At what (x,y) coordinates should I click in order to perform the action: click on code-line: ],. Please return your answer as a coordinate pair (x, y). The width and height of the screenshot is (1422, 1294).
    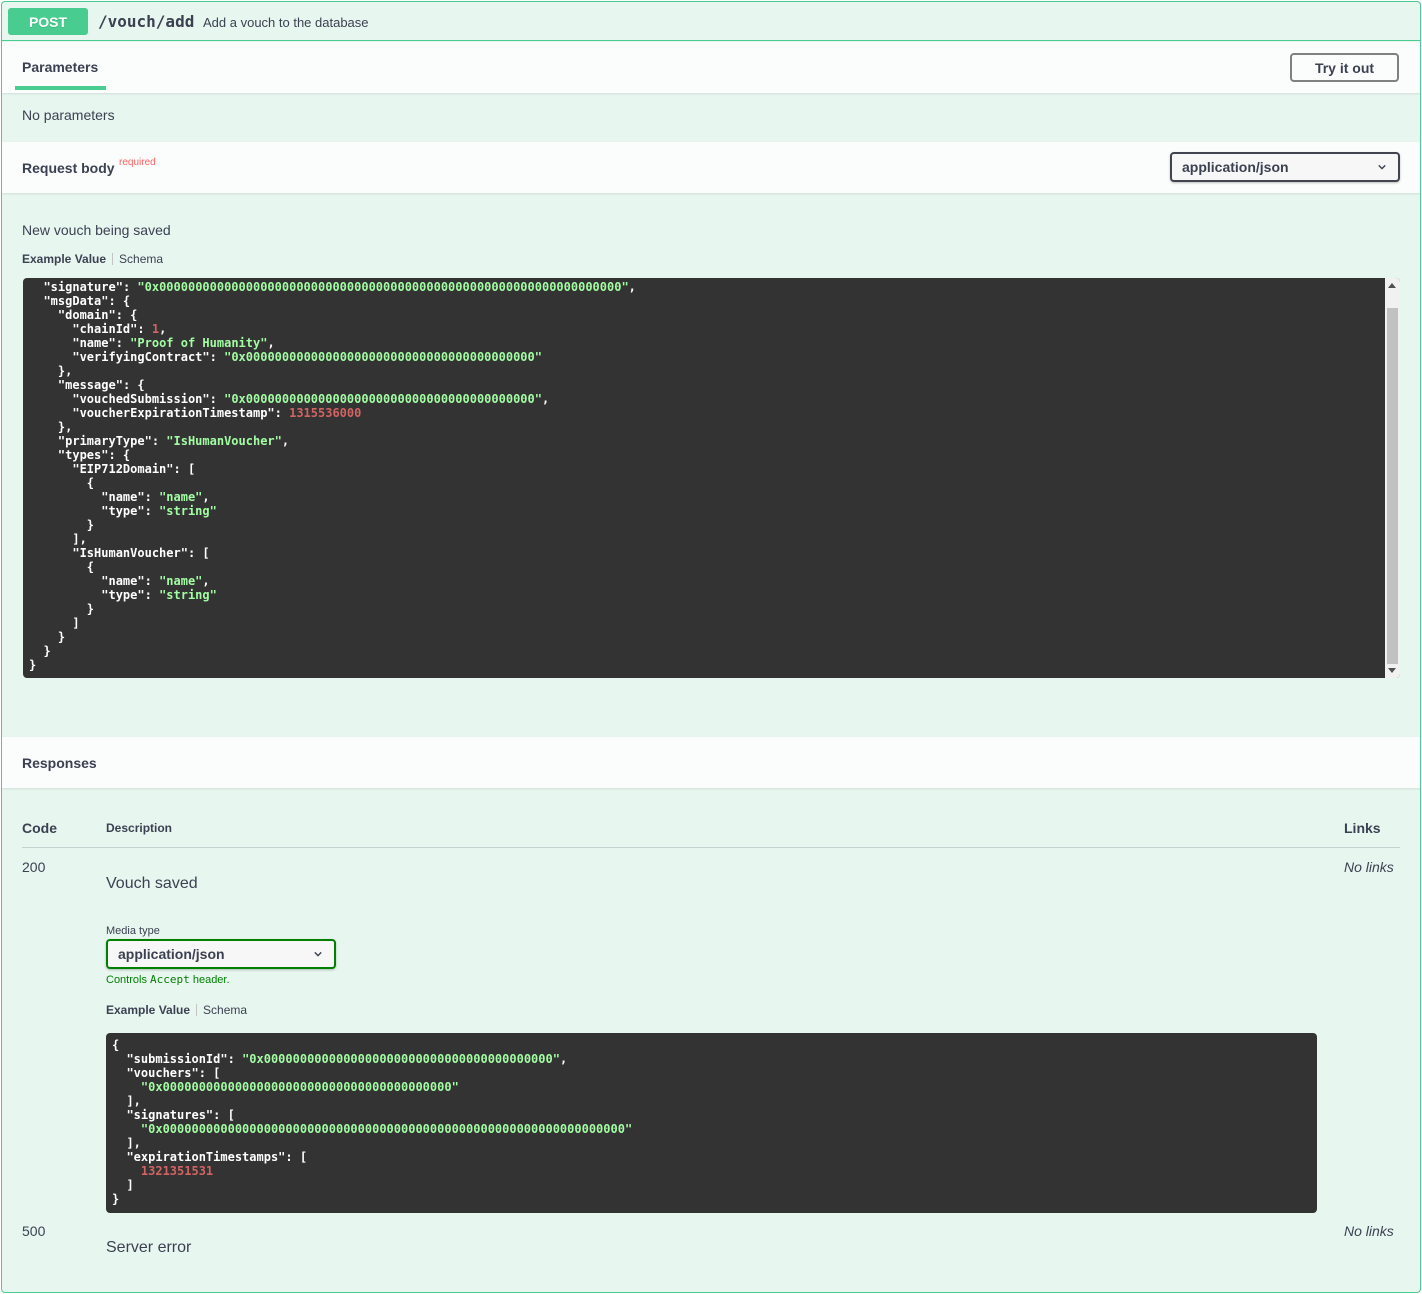
    Looking at the image, I should click on (372, 1101).